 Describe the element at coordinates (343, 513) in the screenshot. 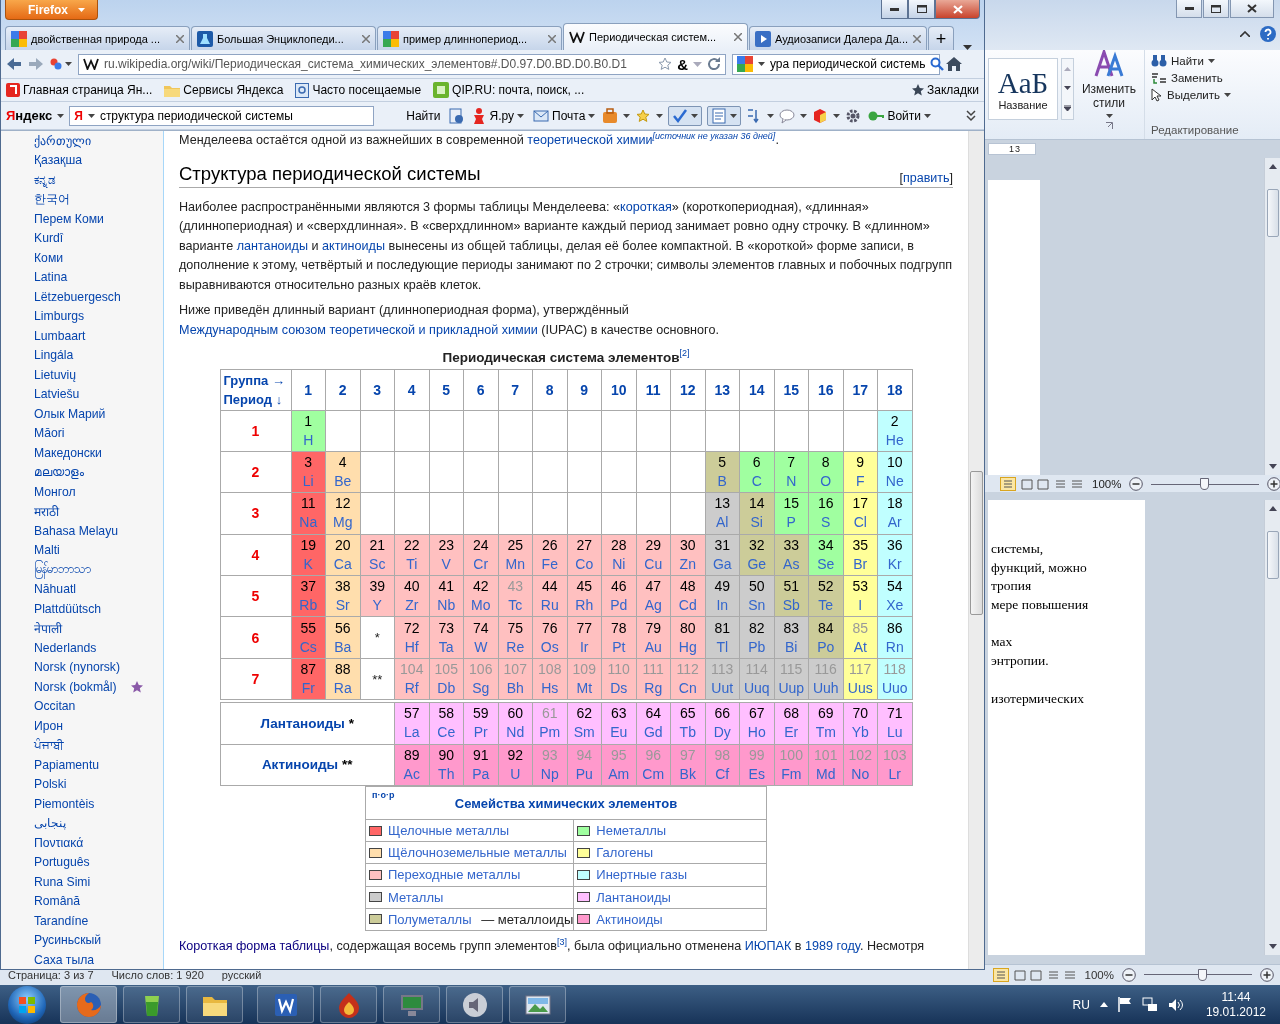

I see `element-cell: 12 Mg` at that location.